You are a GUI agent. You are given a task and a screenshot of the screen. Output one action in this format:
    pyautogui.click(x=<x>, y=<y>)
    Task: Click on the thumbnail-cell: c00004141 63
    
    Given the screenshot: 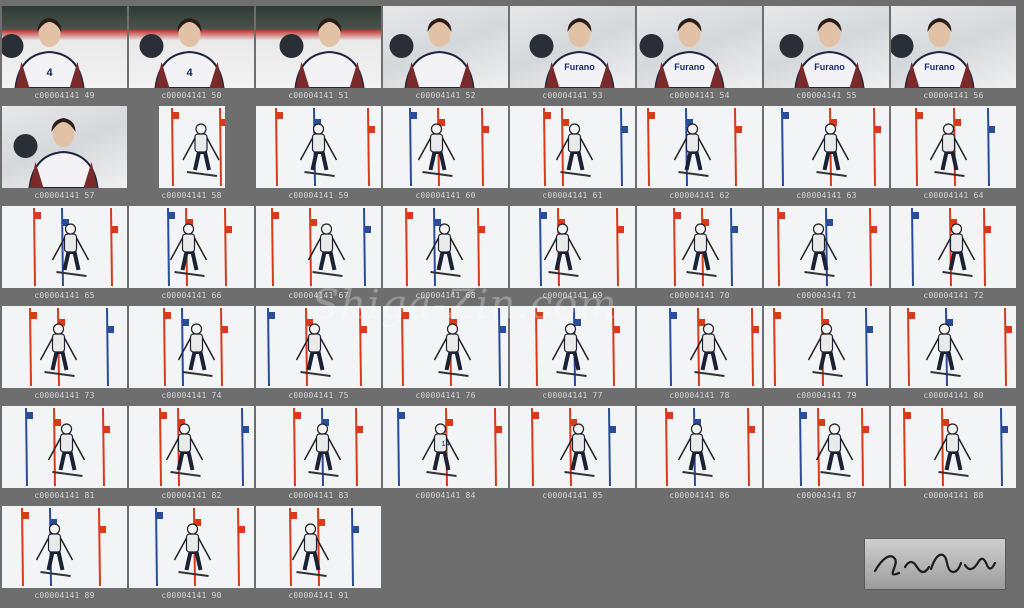 What is the action you would take?
    pyautogui.click(x=826, y=156)
    